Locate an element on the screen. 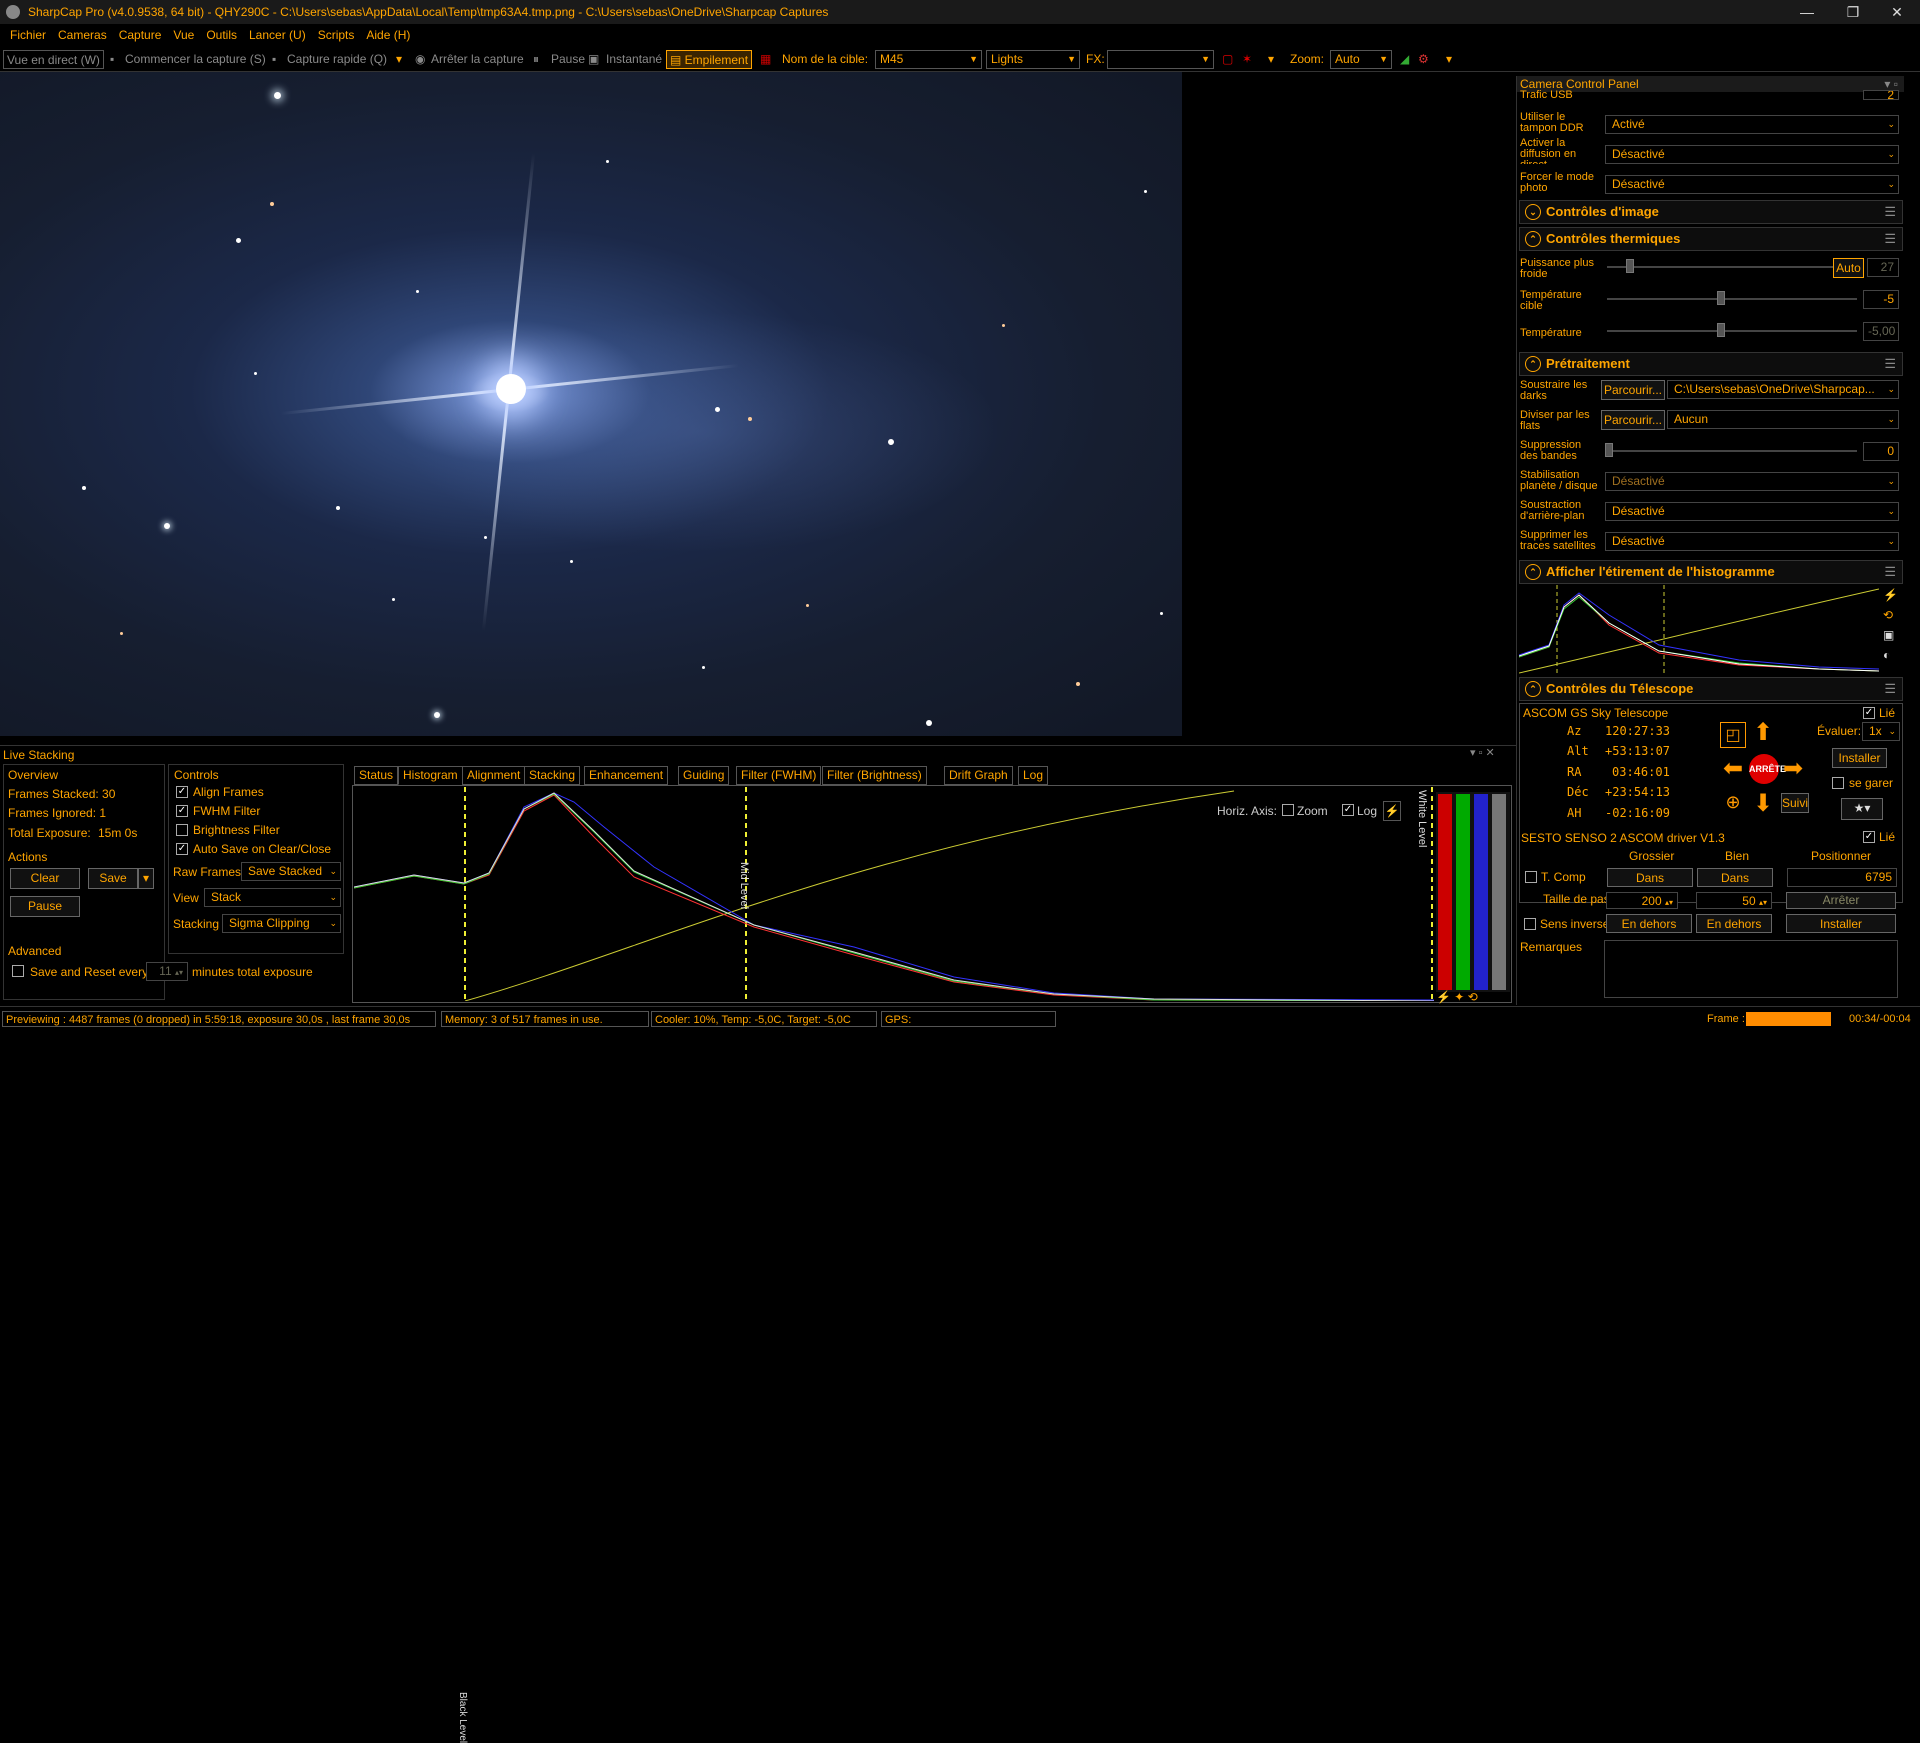  settings-icon: ⚙ is located at coordinates (1423, 59).